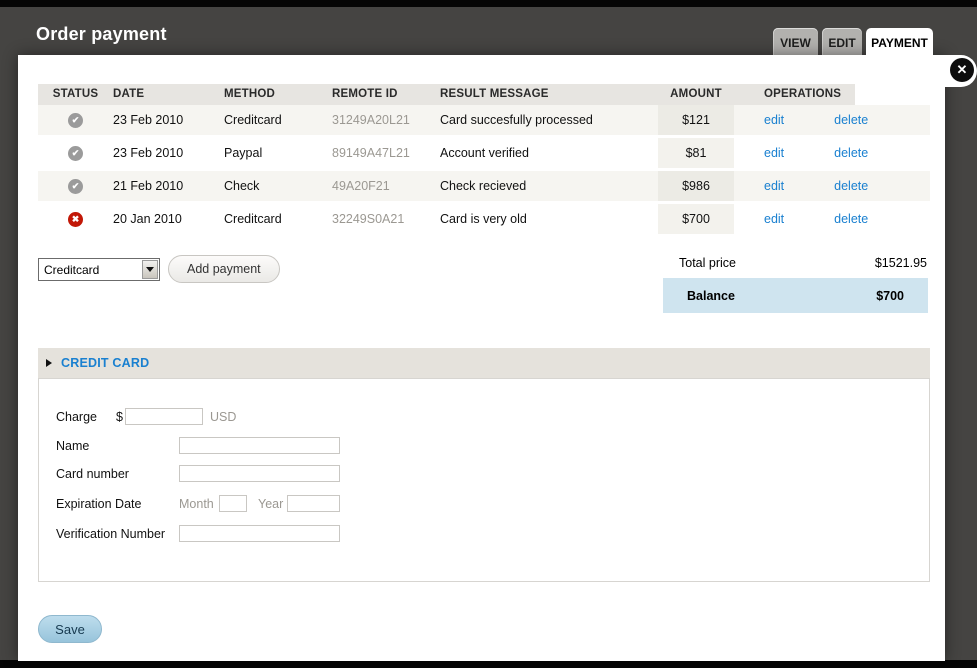 Image resolution: width=977 pixels, height=668 pixels. I want to click on tab-edit: EDIT, so click(842, 42).